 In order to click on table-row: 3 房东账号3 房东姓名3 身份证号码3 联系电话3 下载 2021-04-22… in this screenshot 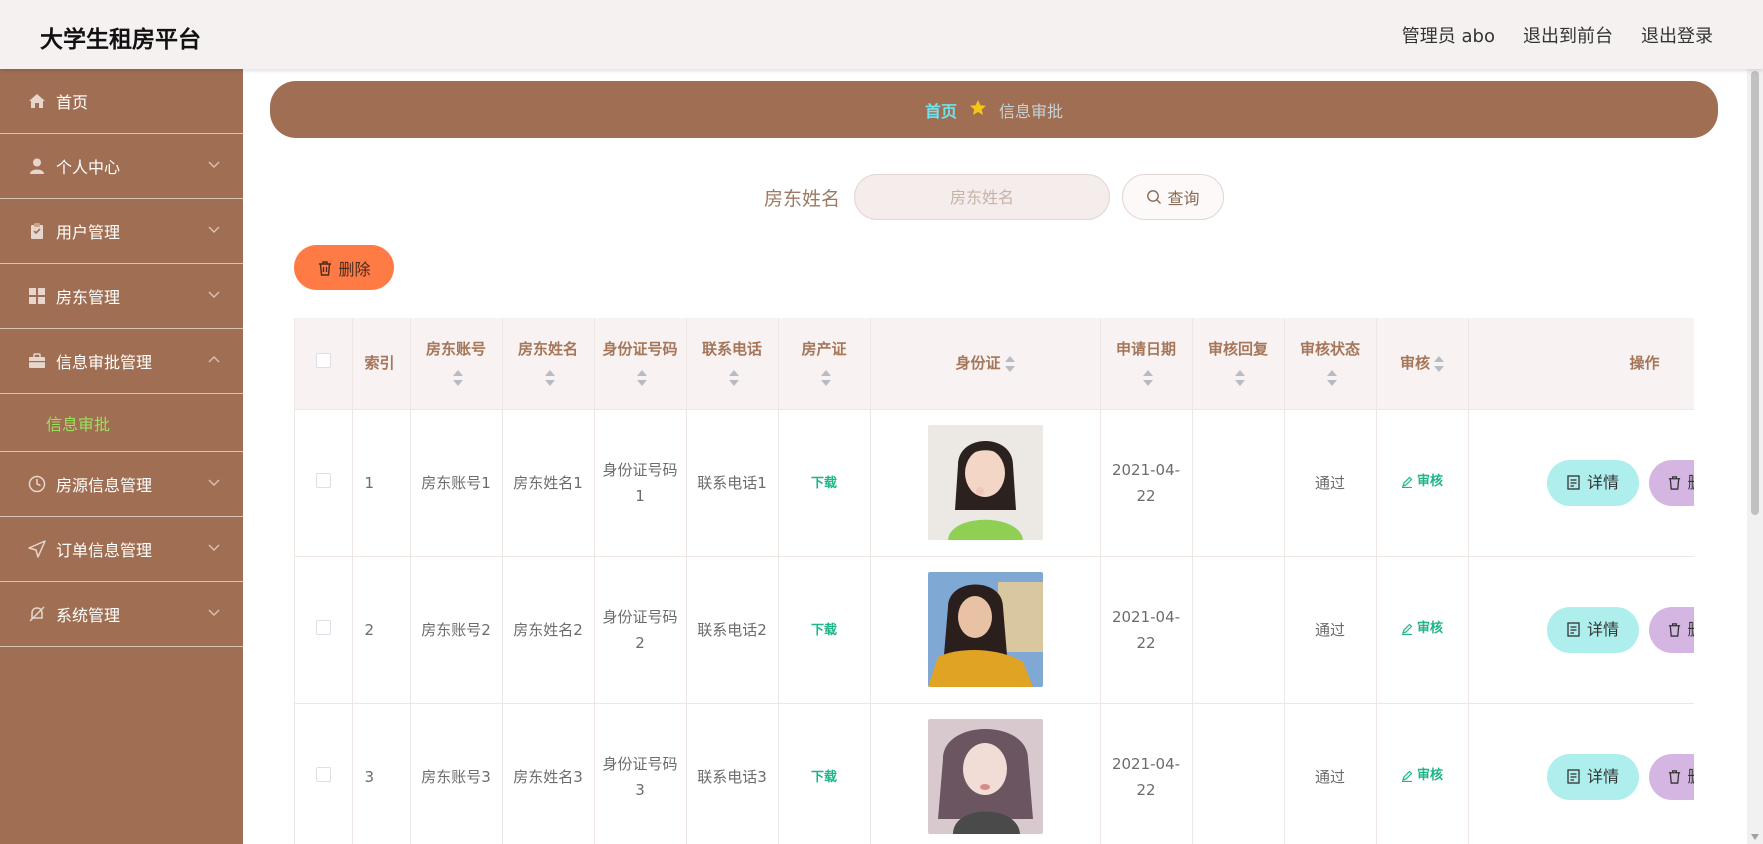, I will do `click(994, 773)`.